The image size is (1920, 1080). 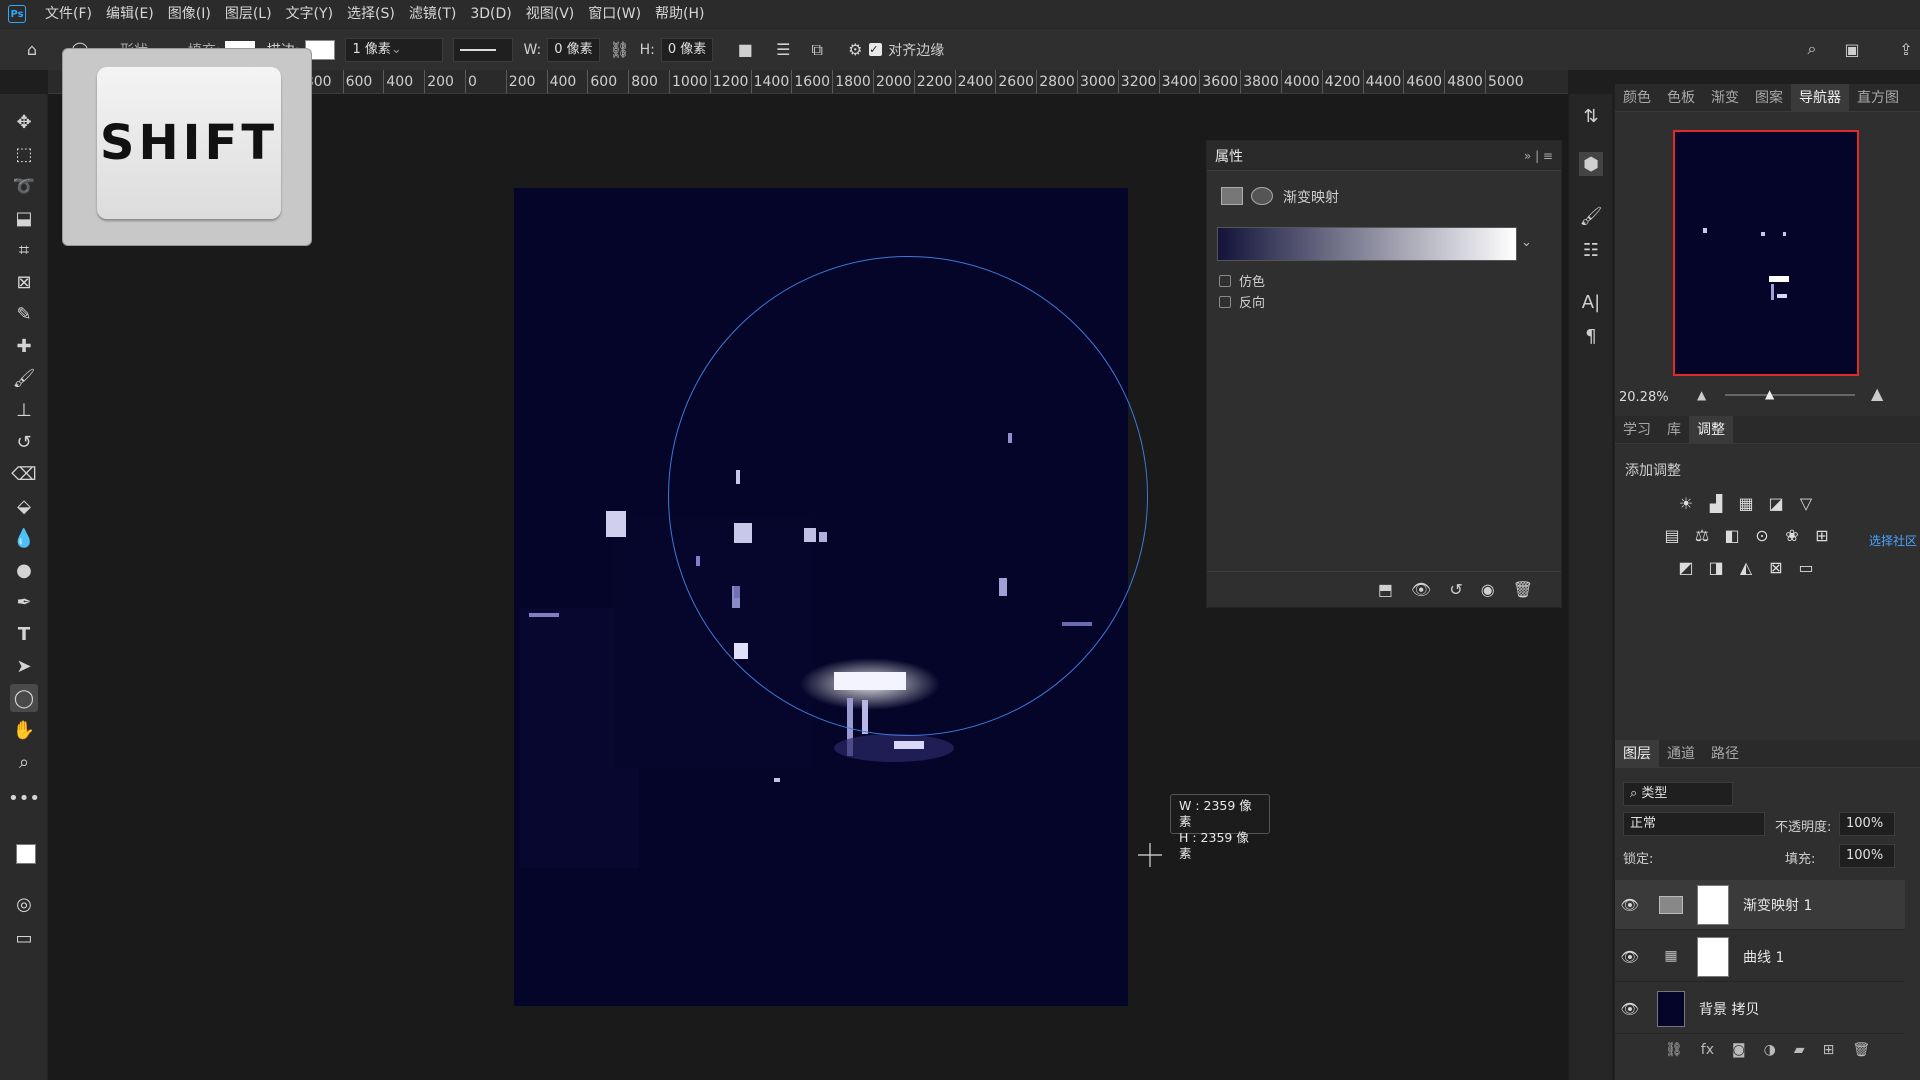 What do you see at coordinates (1739, 1050) in the screenshot?
I see `add-mask-icon: ◙` at bounding box center [1739, 1050].